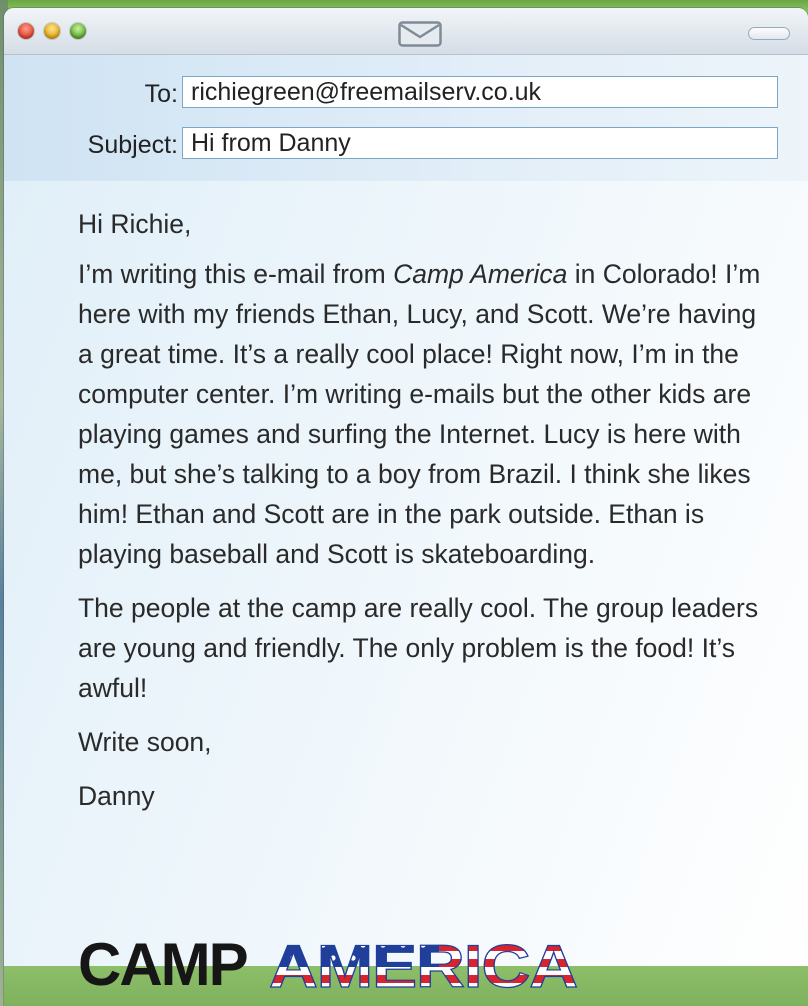 The height and width of the screenshot is (1006, 808). What do you see at coordinates (52, 31) in the screenshot?
I see `minimize-button` at bounding box center [52, 31].